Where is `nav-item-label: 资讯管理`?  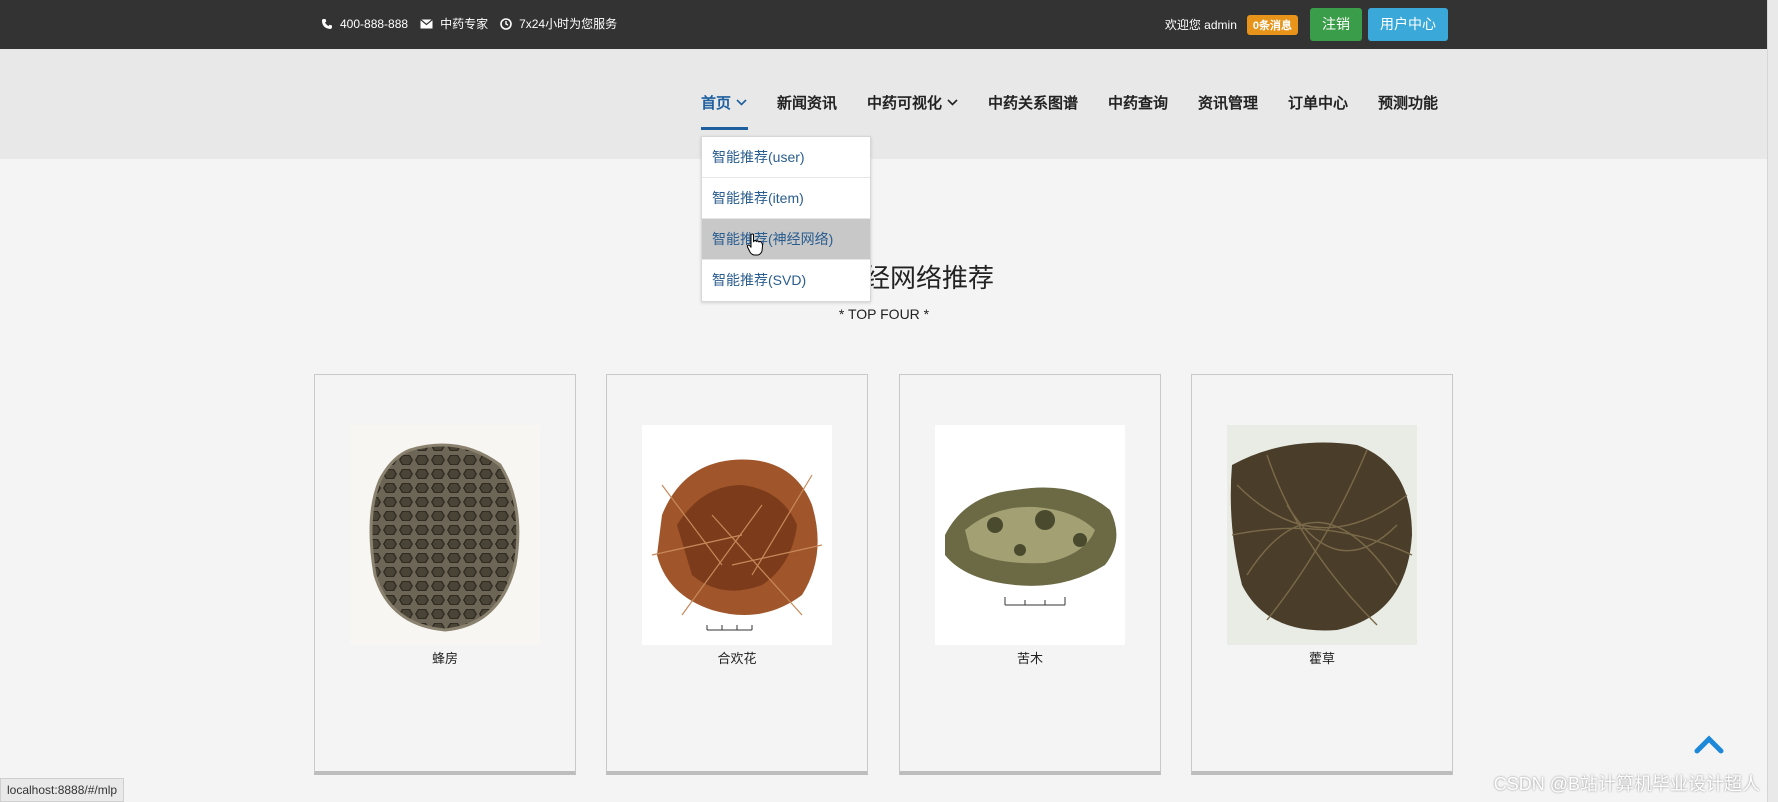
nav-item-label: 资讯管理 is located at coordinates (1228, 103).